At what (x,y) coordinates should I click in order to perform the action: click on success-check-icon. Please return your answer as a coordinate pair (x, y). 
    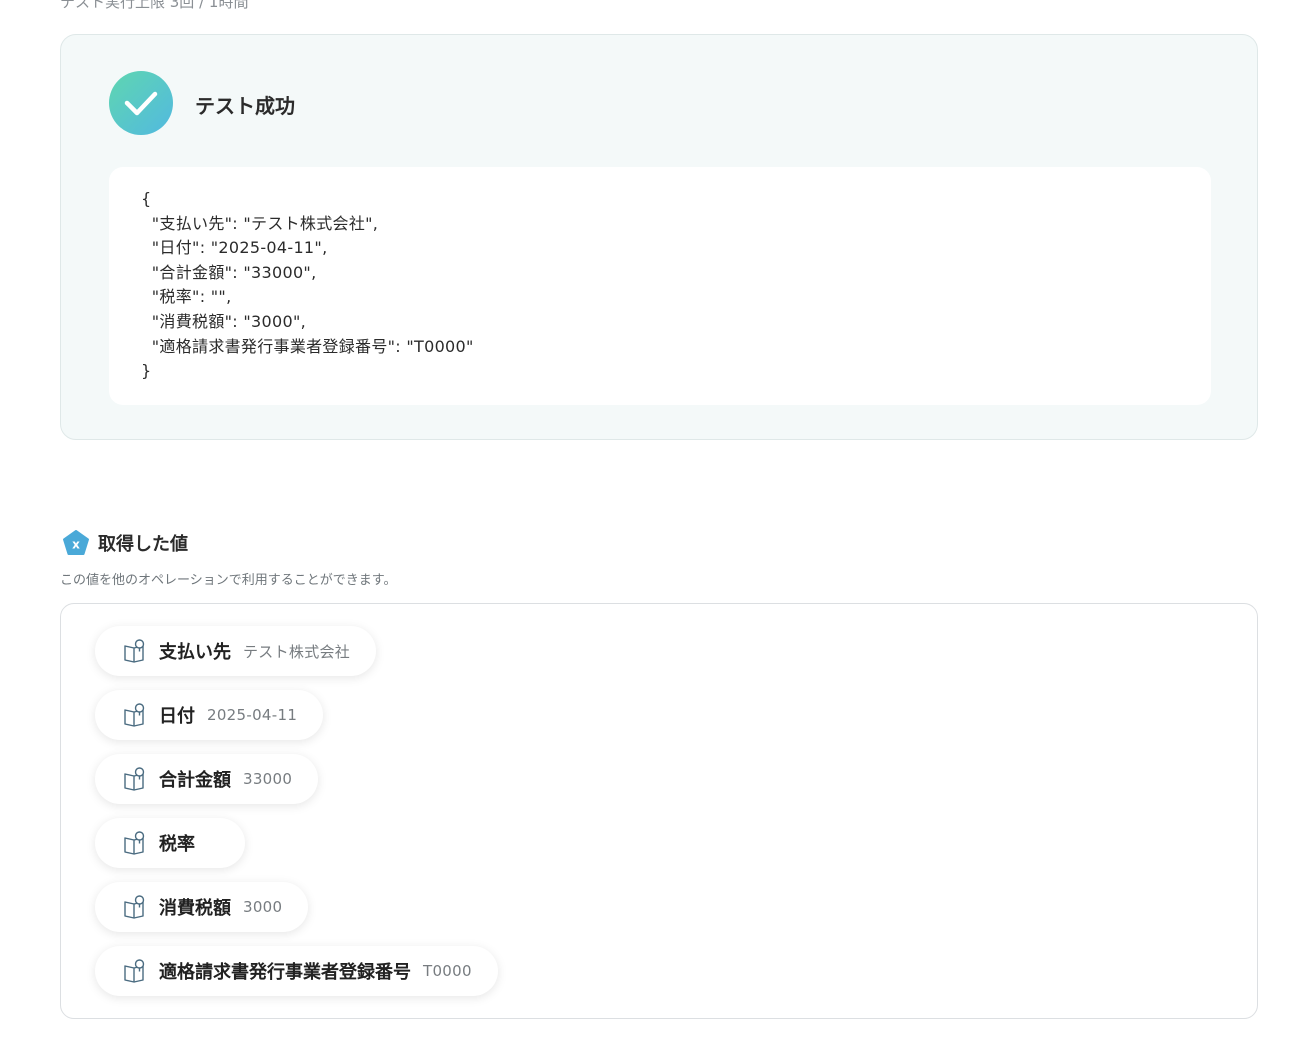
    Looking at the image, I should click on (141, 103).